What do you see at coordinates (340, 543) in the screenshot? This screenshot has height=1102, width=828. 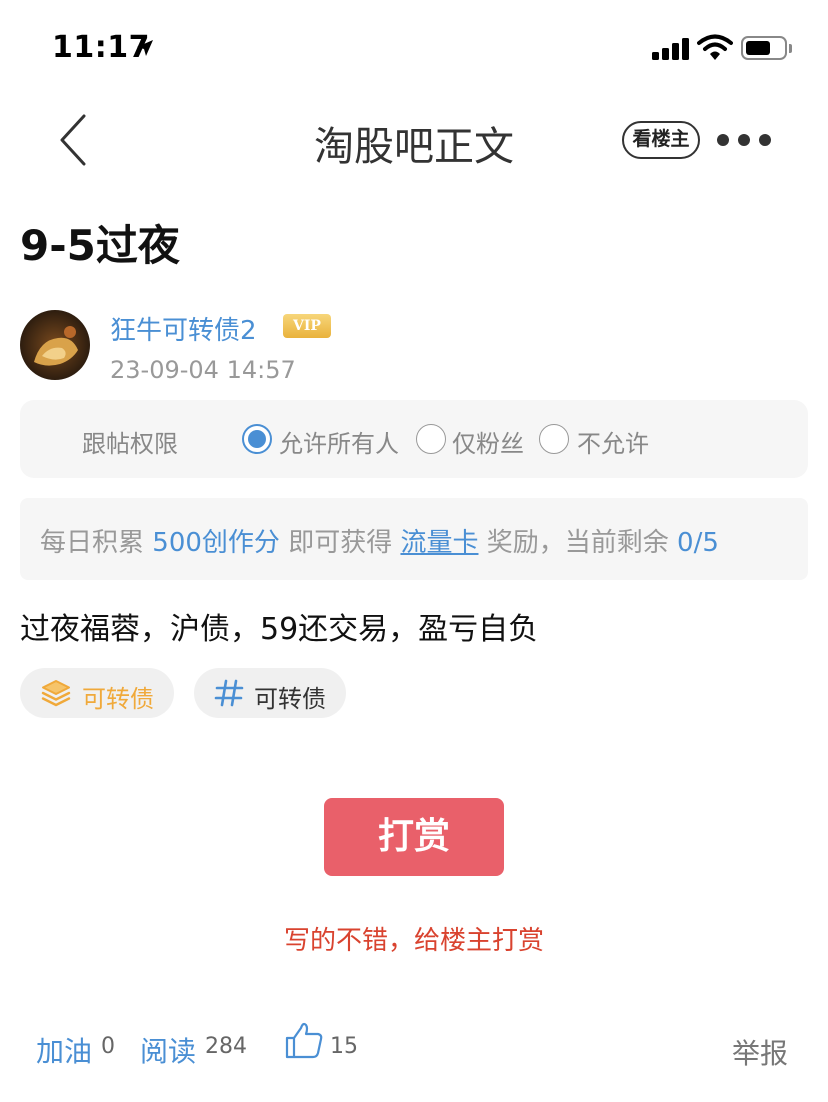 I see `reward-middle: 即可获得` at bounding box center [340, 543].